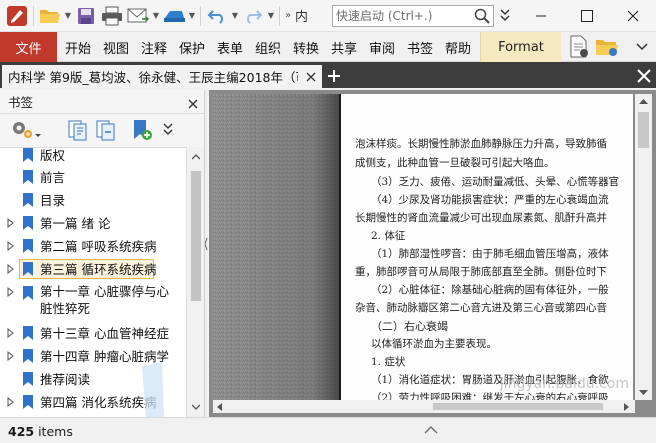 The height and width of the screenshot is (443, 656). I want to click on bookmark-count: 425 items, so click(40, 431).